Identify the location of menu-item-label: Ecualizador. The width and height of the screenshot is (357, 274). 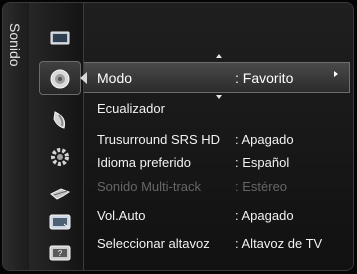
(131, 108).